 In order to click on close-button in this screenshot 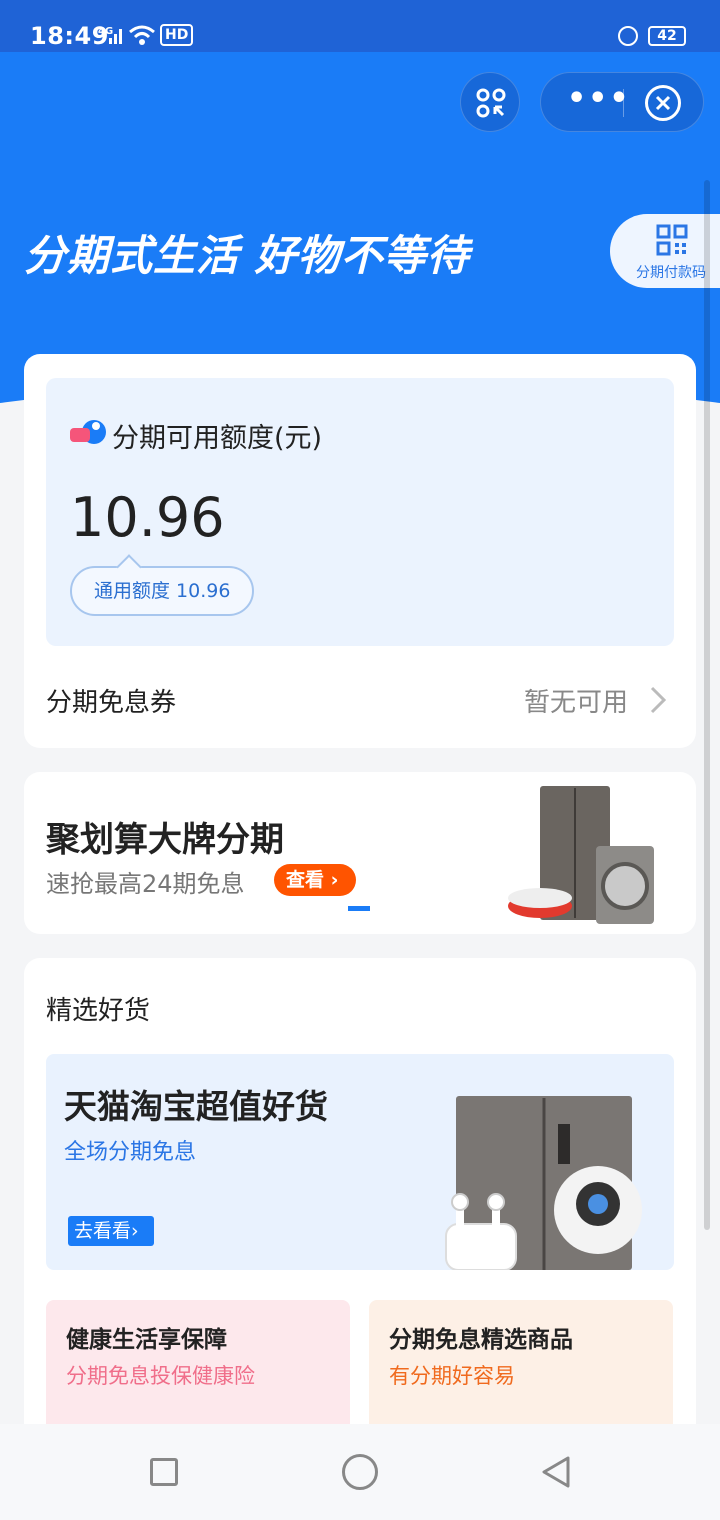, I will do `click(663, 103)`.